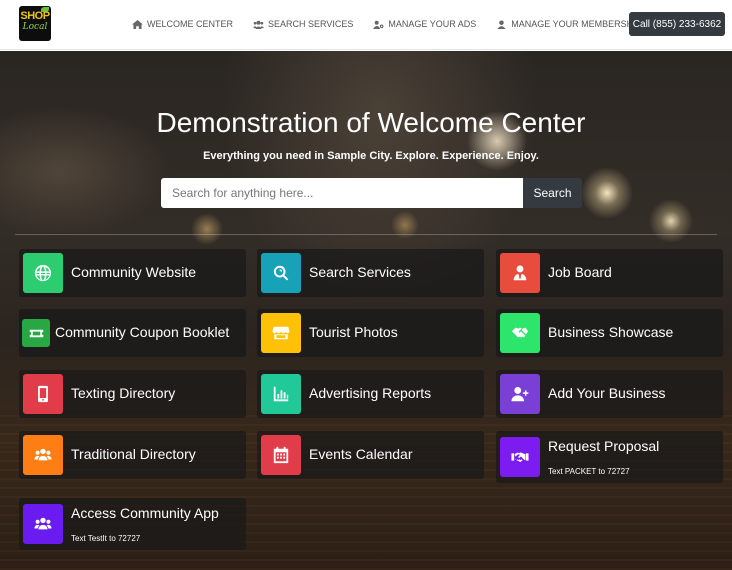 The width and height of the screenshot is (732, 570). I want to click on tile-add-your-business: Add Your Business, so click(609, 394).